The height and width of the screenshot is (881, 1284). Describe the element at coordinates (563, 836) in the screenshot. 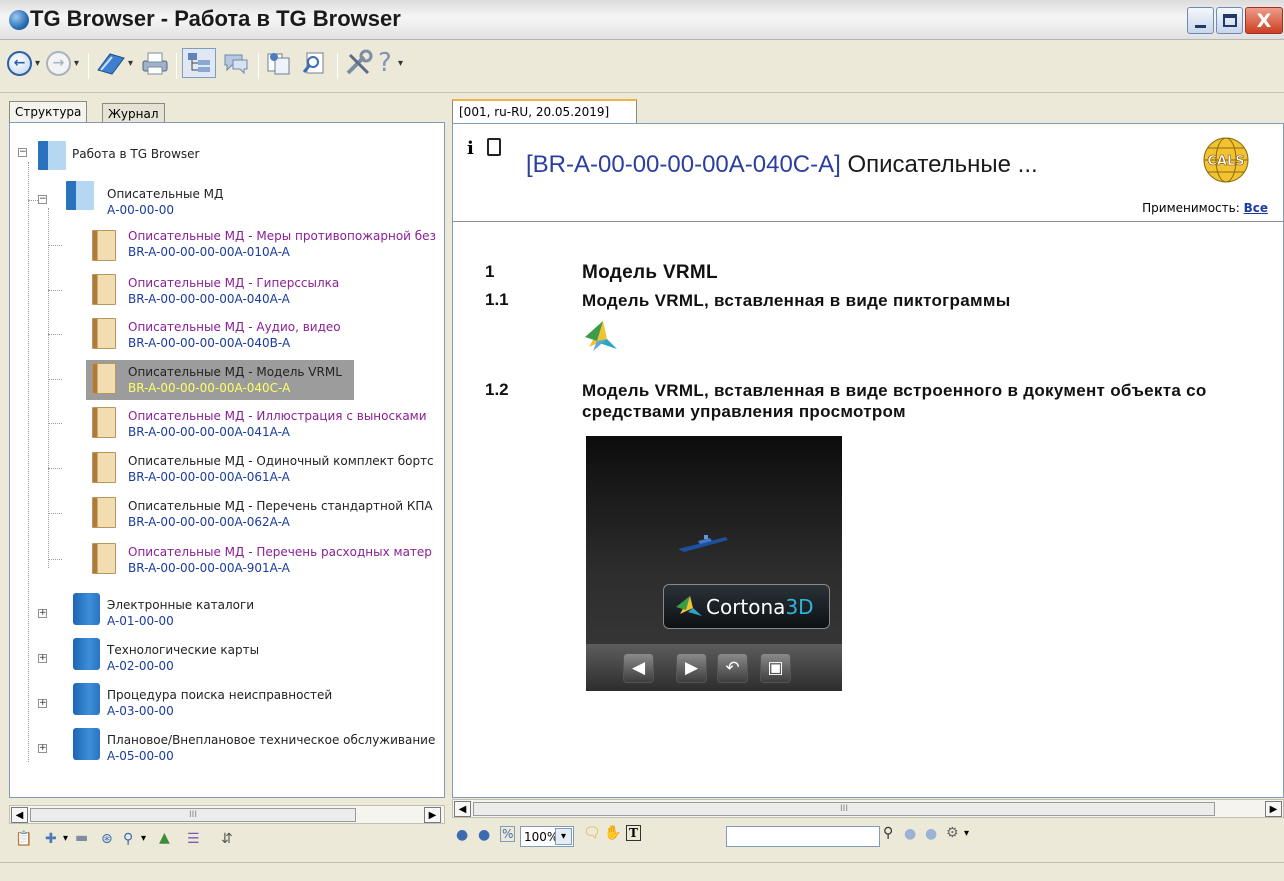

I see `zoom-dropdown-icon: ▾` at that location.